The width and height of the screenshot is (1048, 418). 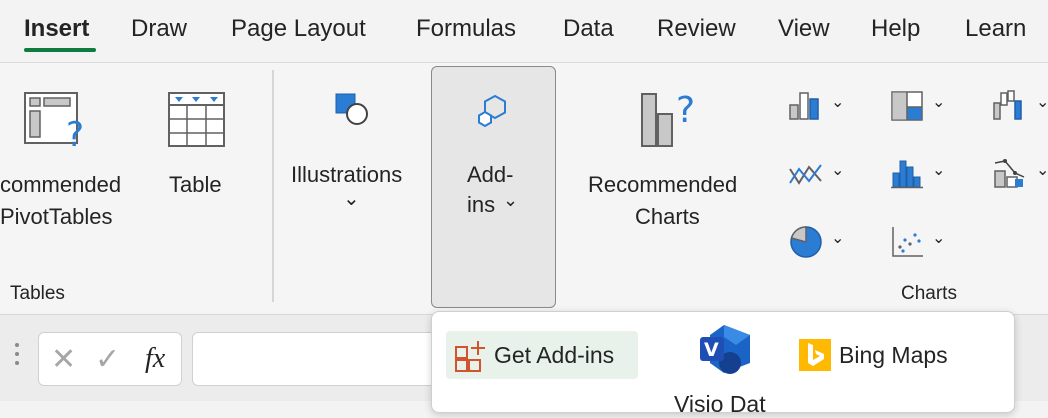 What do you see at coordinates (159, 29) in the screenshot?
I see `tab-draw: Draw` at bounding box center [159, 29].